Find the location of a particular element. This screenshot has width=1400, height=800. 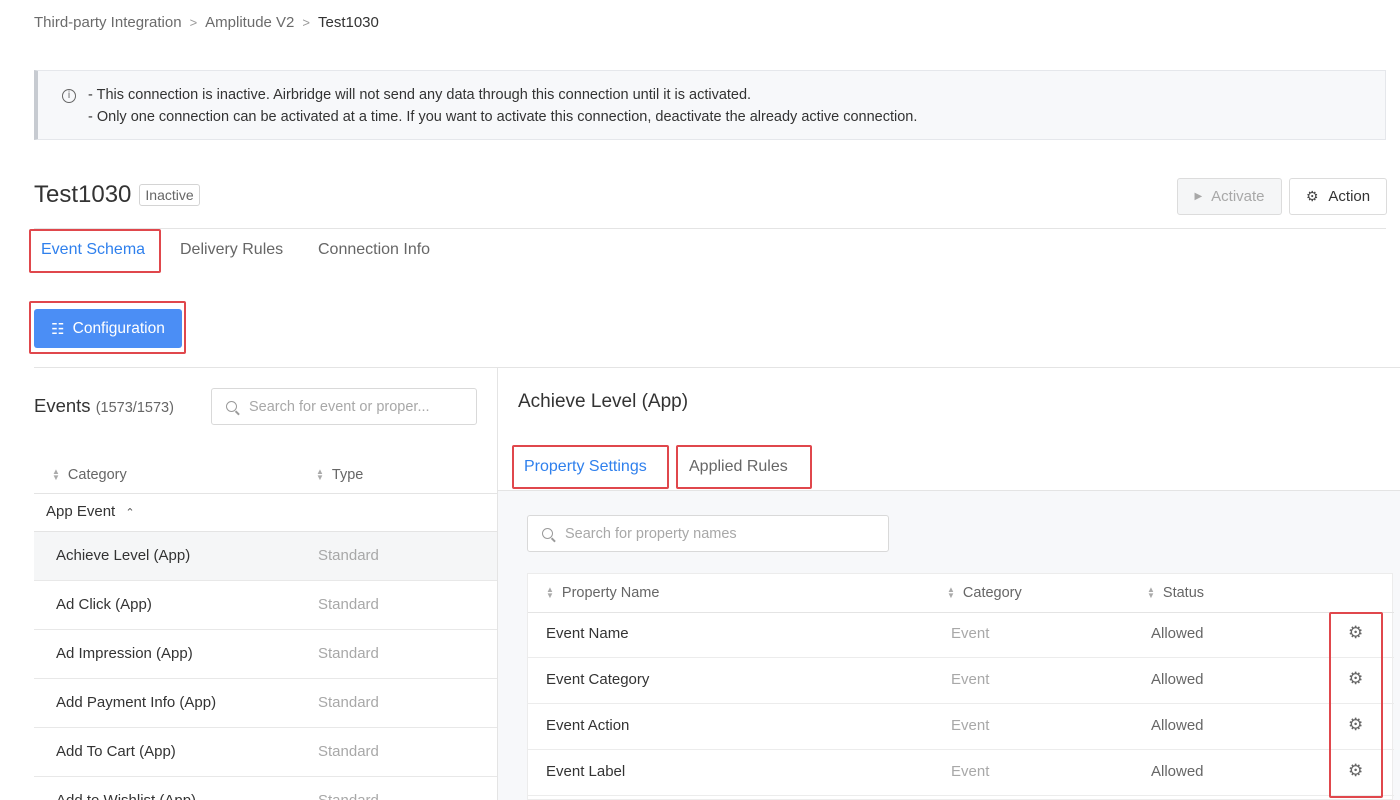

event-row: Ad Impression (App) Standard is located at coordinates (265, 654).